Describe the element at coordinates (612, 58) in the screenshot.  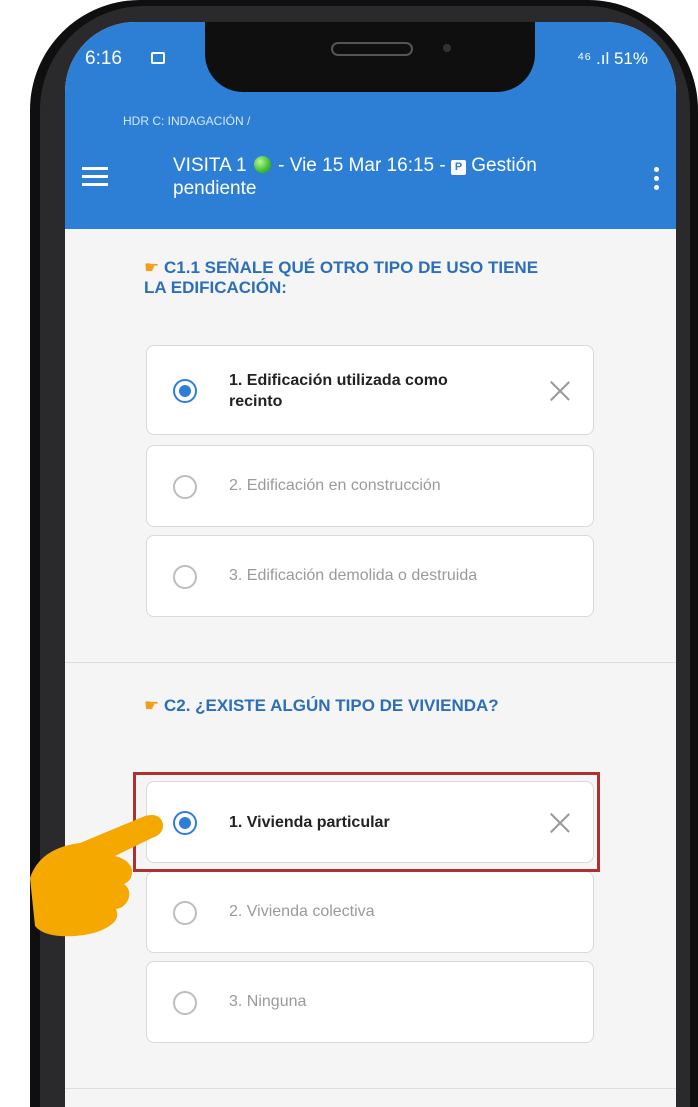
I see `status-indicators: ⁴⁶ .ıl 51%` at that location.